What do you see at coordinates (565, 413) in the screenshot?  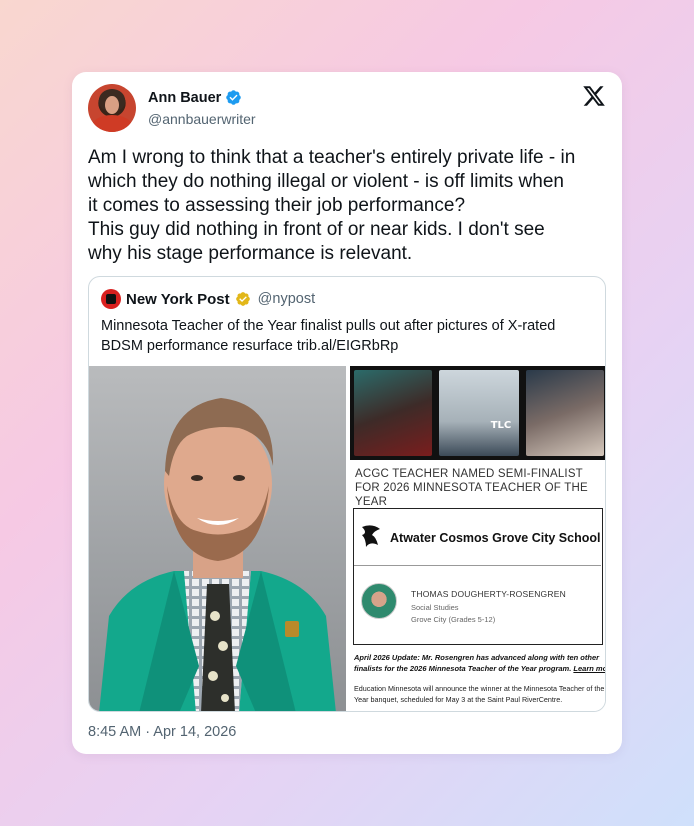 I see `collage-photo-costume` at bounding box center [565, 413].